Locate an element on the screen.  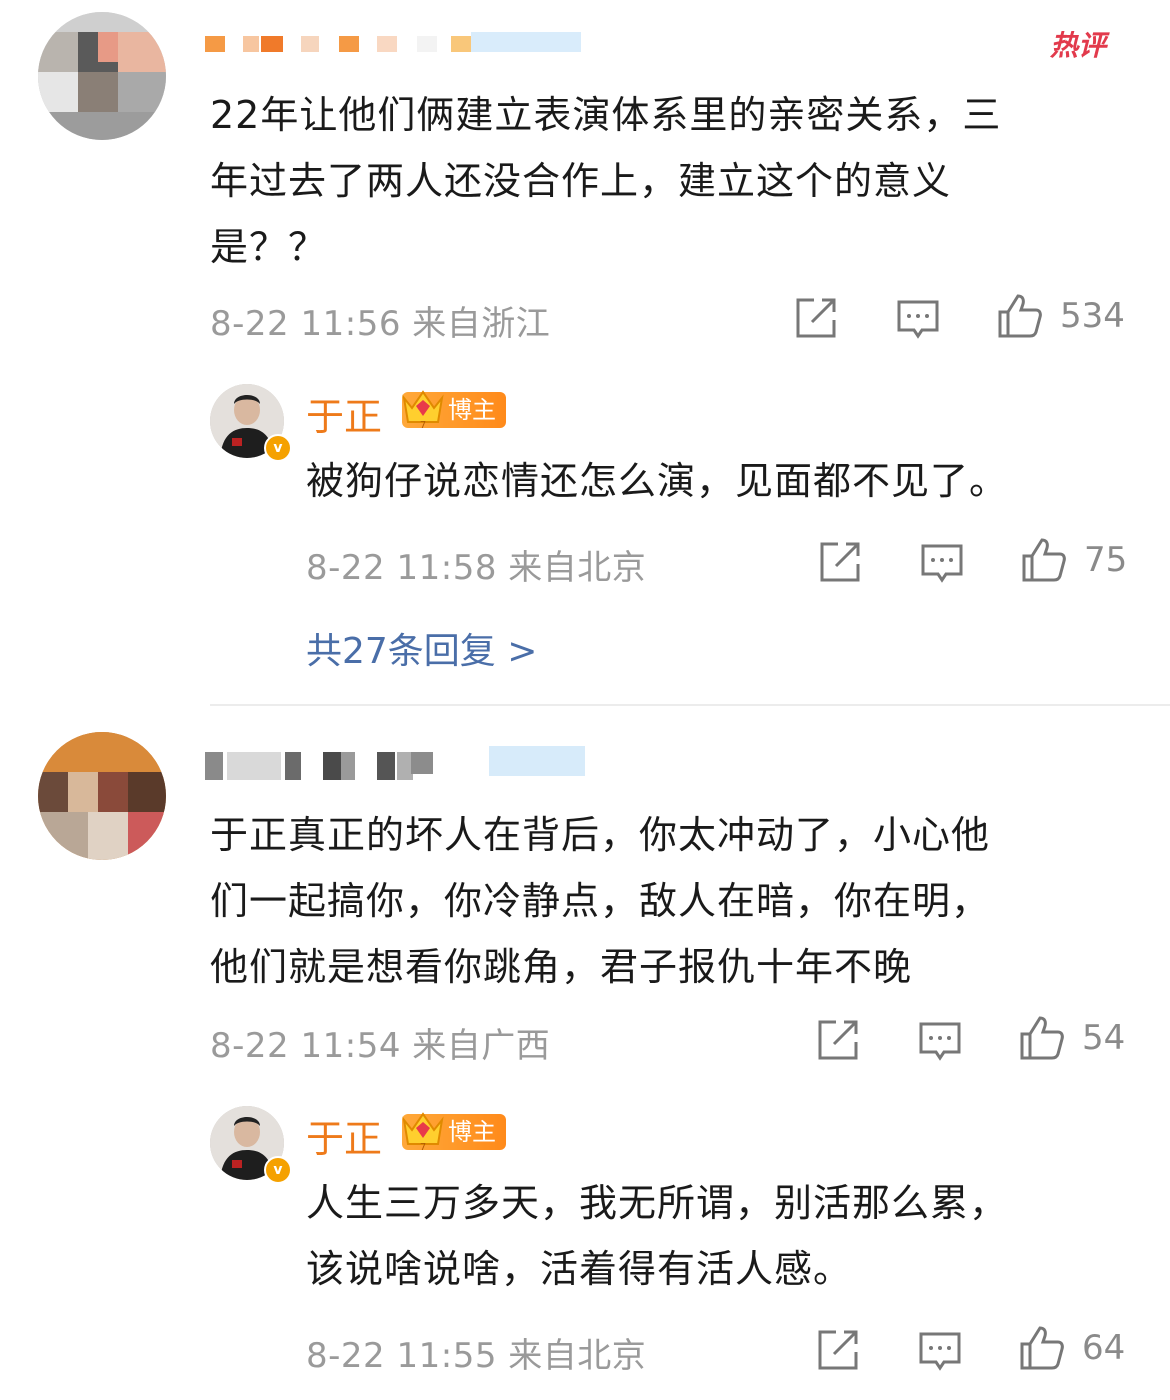
comment-line: 他们就是想看你跳角，君子报仇十年不晚 is located at coordinates (561, 967).